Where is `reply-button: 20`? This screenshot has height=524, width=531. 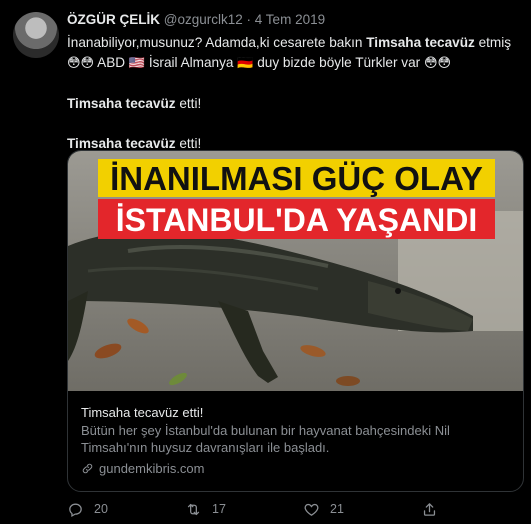
reply-button: 20 is located at coordinates (126, 509).